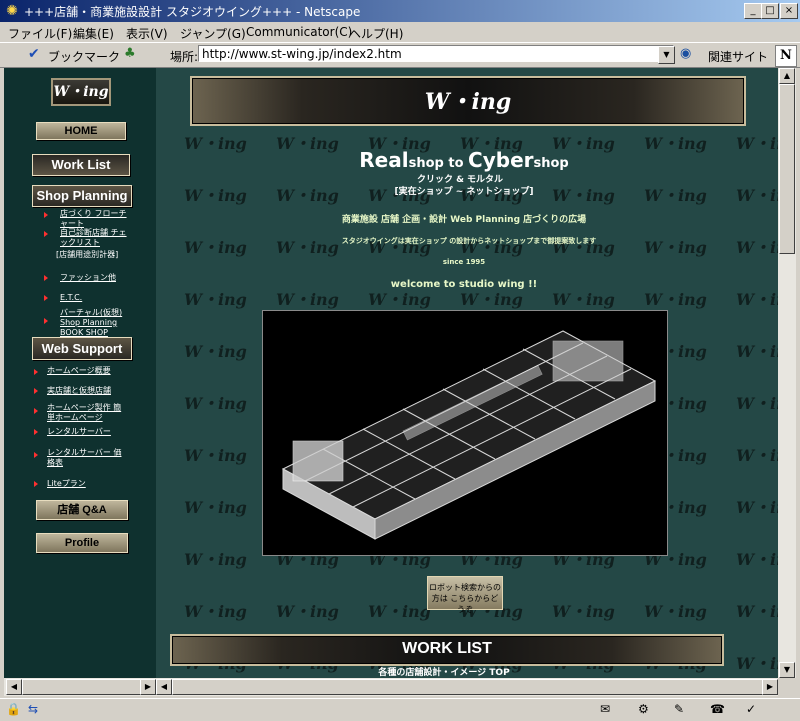 The image size is (800, 721). What do you see at coordinates (13, 709) in the screenshot?
I see `security-lock-icon: 🔒` at bounding box center [13, 709].